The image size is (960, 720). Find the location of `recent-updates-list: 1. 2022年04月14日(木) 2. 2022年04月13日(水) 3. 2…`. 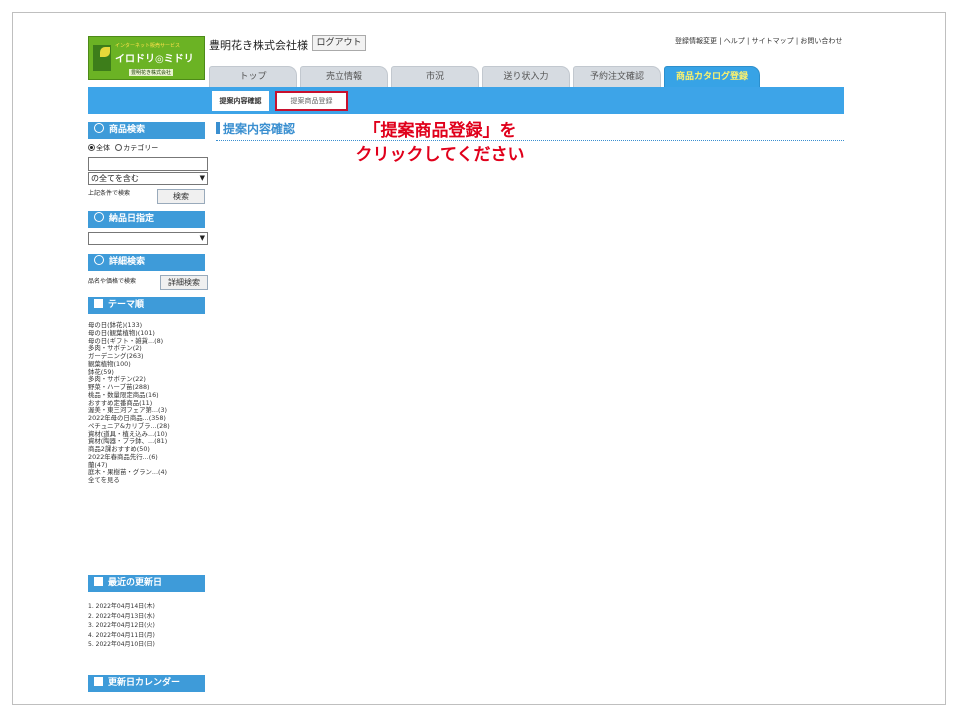

recent-updates-list: 1. 2022年04月14日(木) 2. 2022年04月13日(水) 3. 2… is located at coordinates (121, 626).